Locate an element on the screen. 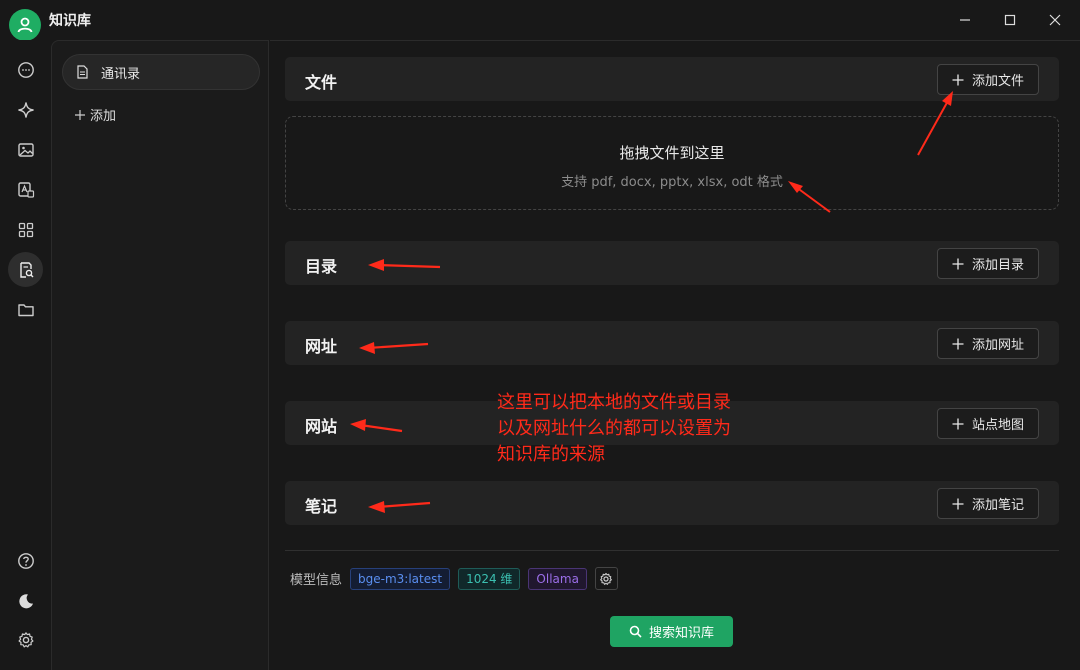  maximize-button is located at coordinates (1010, 20).